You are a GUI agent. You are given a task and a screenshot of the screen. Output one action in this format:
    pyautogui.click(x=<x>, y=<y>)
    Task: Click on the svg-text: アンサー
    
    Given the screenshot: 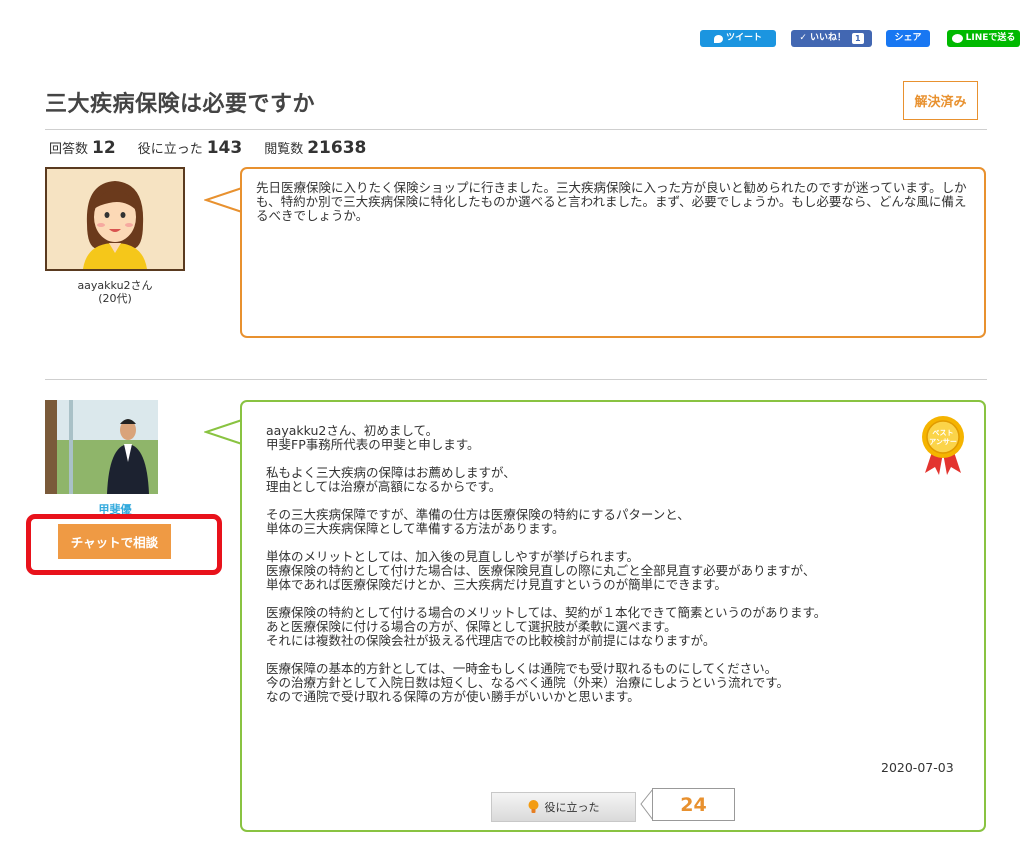 What is the action you would take?
    pyautogui.click(x=943, y=442)
    